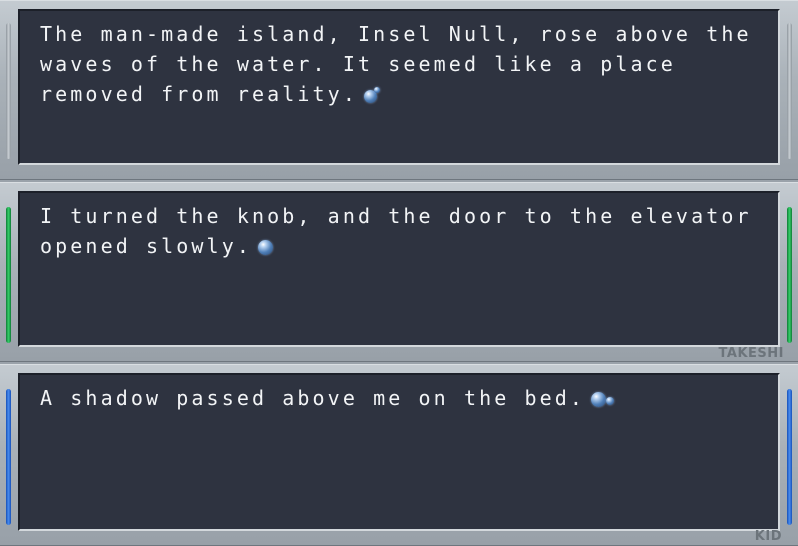 This screenshot has height=546, width=798. I want to click on orb-icon, so click(265, 247).